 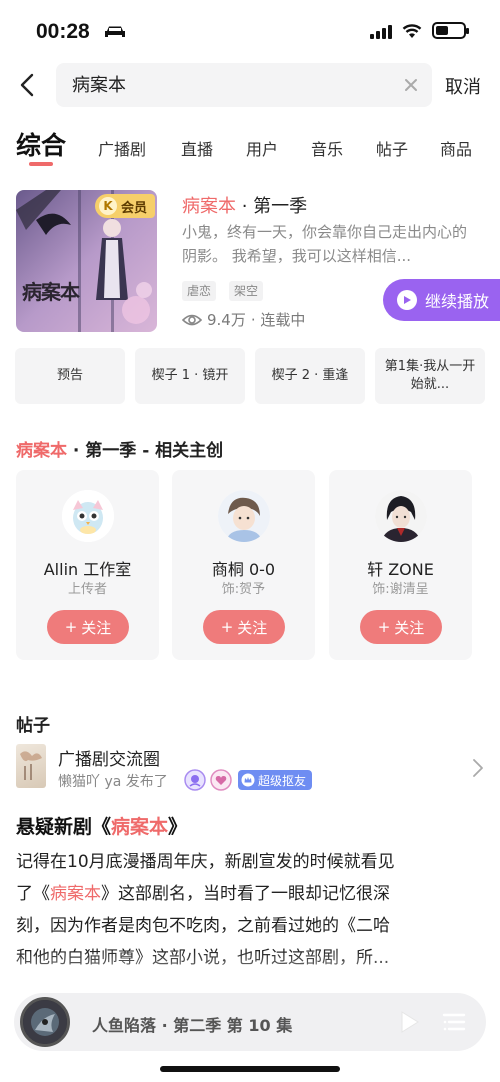 What do you see at coordinates (140, 827) in the screenshot?
I see `post-title-highlight: 病案本` at bounding box center [140, 827].